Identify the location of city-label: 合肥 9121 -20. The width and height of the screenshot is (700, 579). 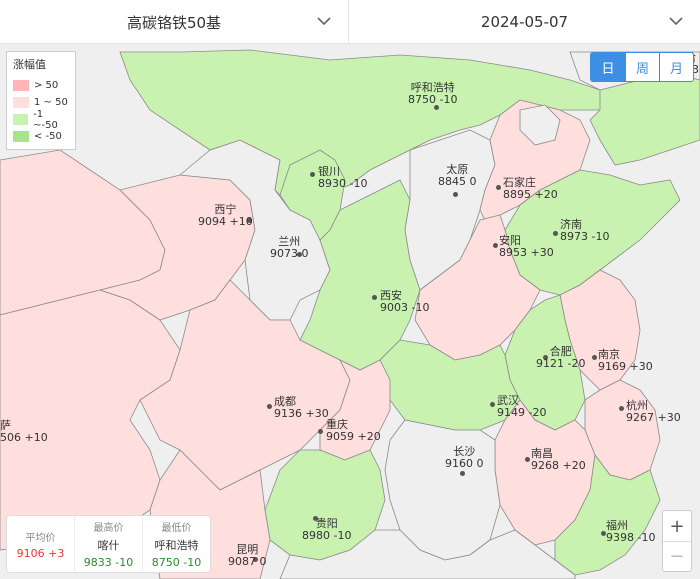
(561, 357).